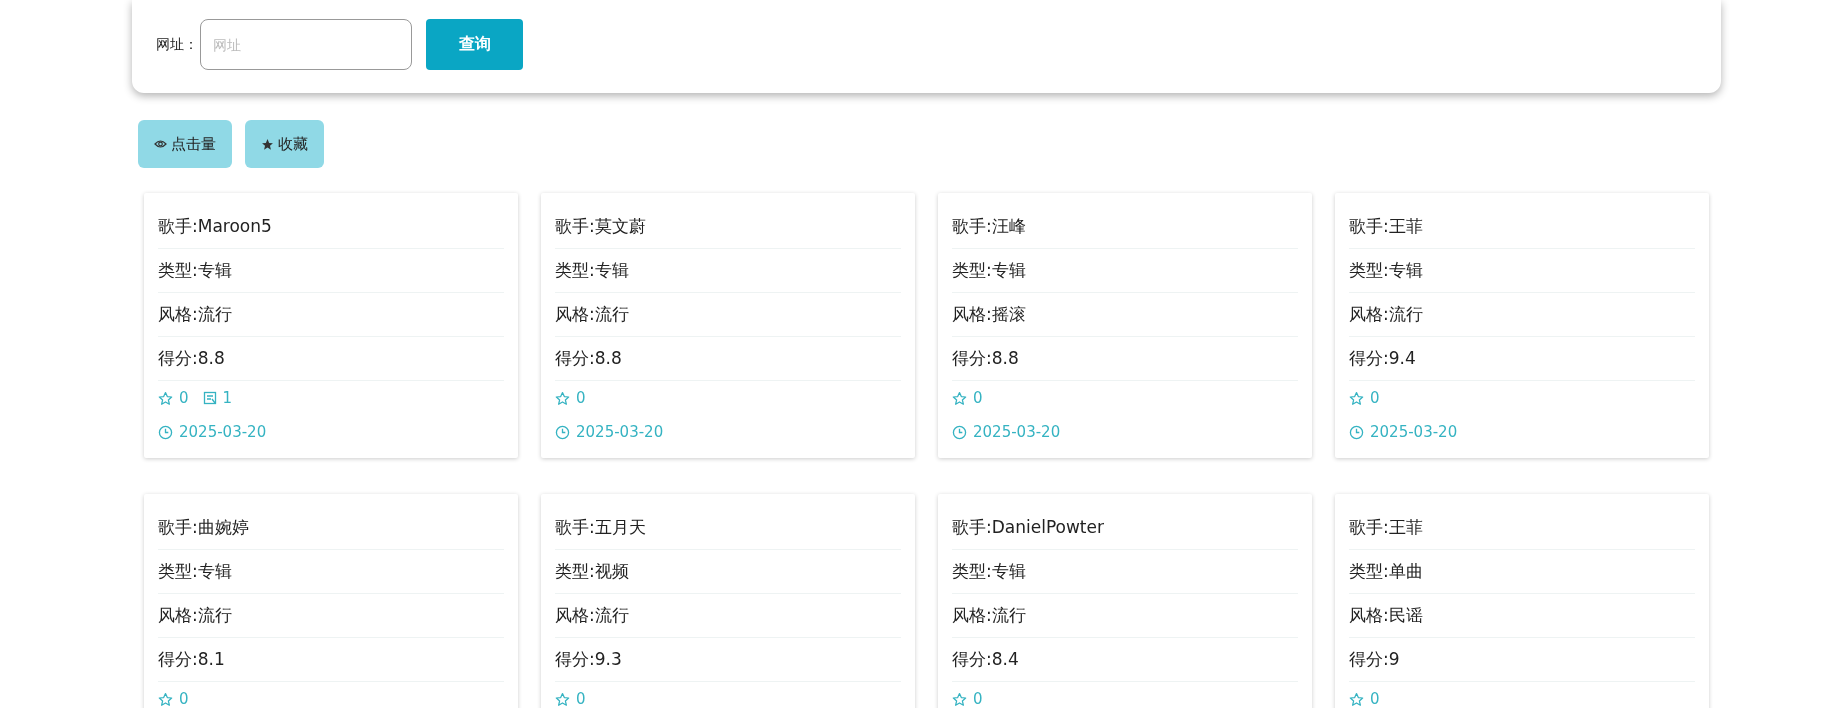 The image size is (1838, 708). I want to click on card-field: 风格:摇滚, so click(1125, 315).